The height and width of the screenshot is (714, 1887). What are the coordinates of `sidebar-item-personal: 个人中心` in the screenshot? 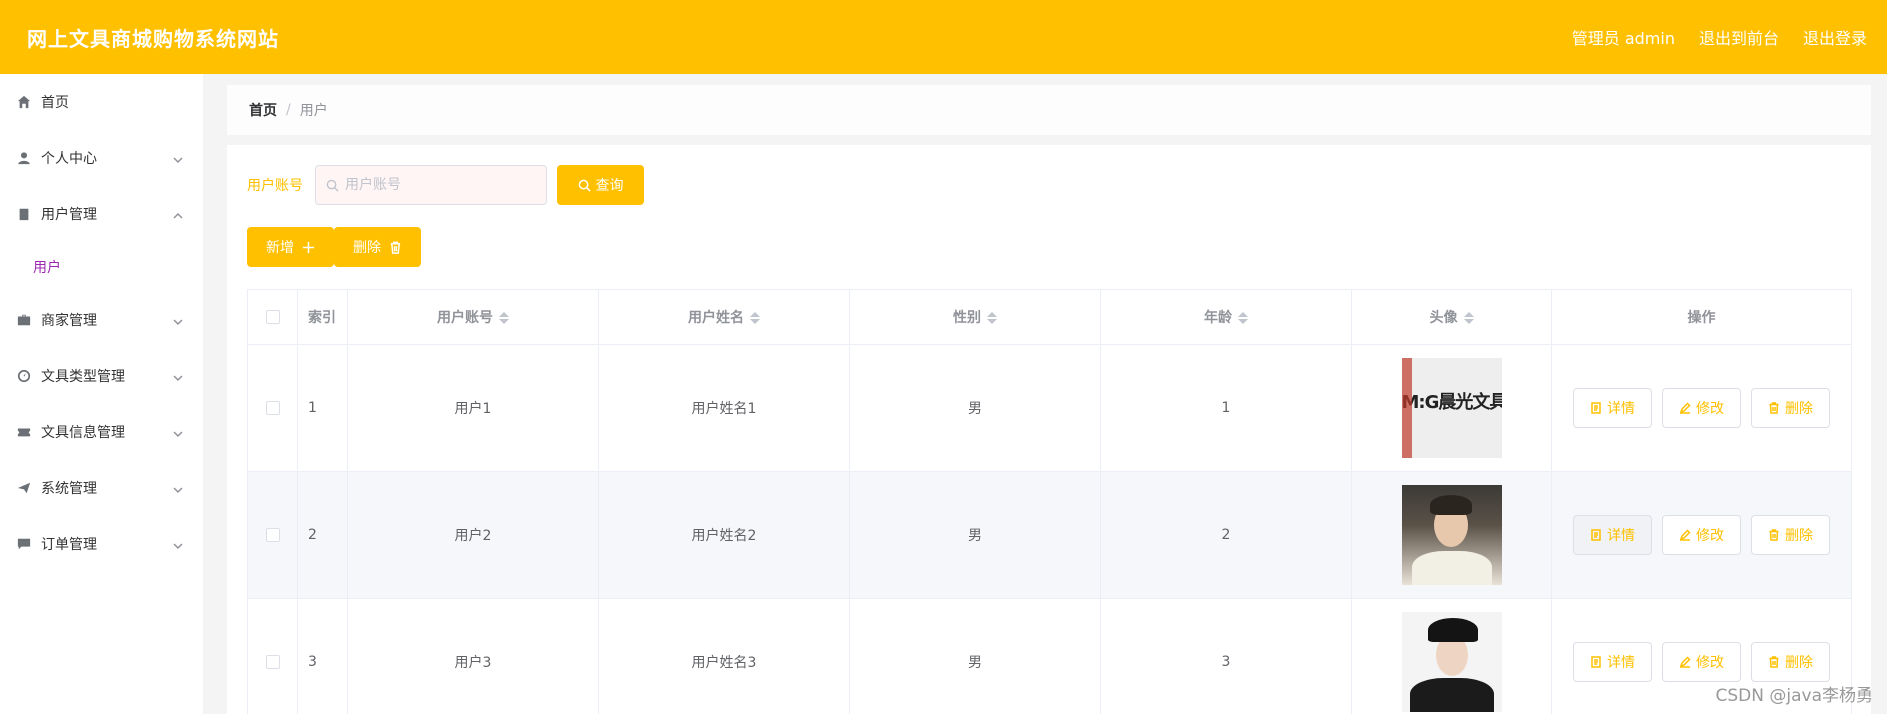 It's located at (101, 158).